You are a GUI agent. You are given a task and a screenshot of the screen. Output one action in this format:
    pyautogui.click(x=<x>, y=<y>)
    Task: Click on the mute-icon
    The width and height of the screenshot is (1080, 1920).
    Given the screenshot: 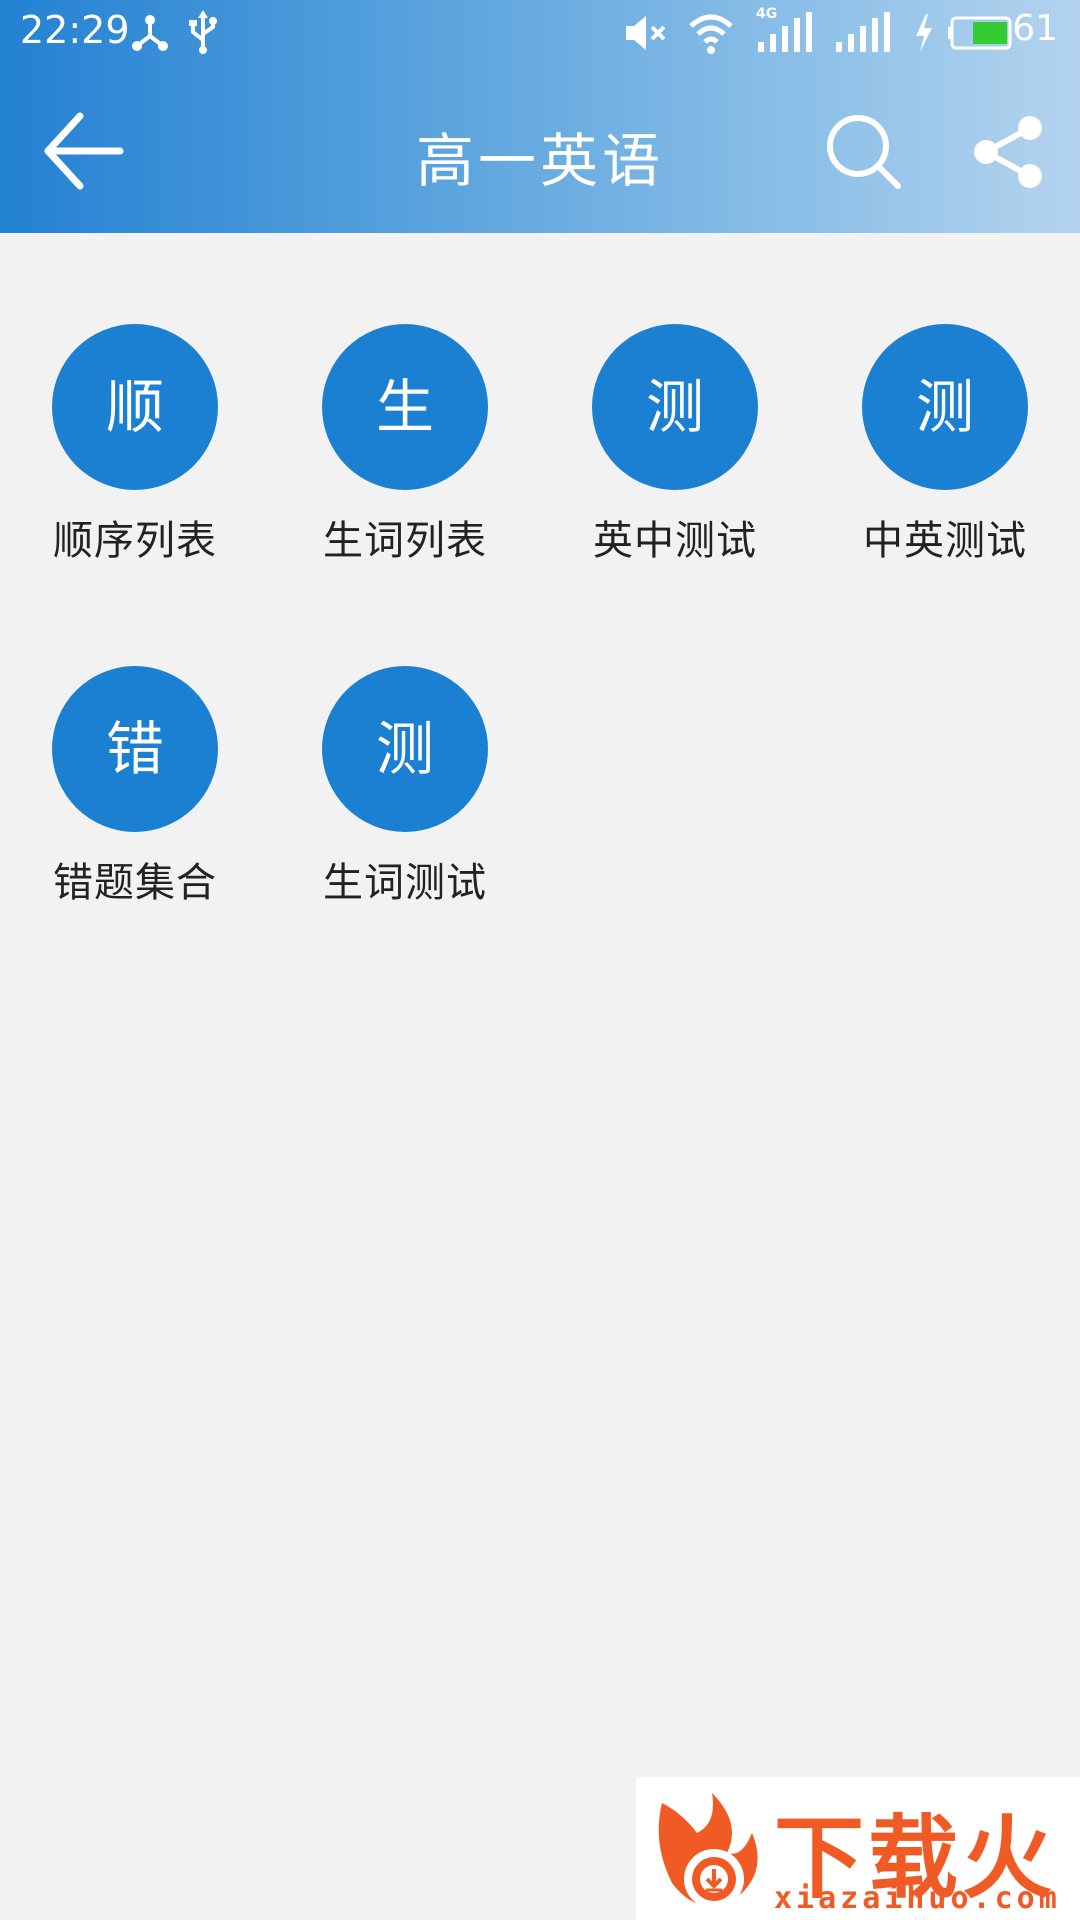 What is the action you would take?
    pyautogui.click(x=646, y=33)
    